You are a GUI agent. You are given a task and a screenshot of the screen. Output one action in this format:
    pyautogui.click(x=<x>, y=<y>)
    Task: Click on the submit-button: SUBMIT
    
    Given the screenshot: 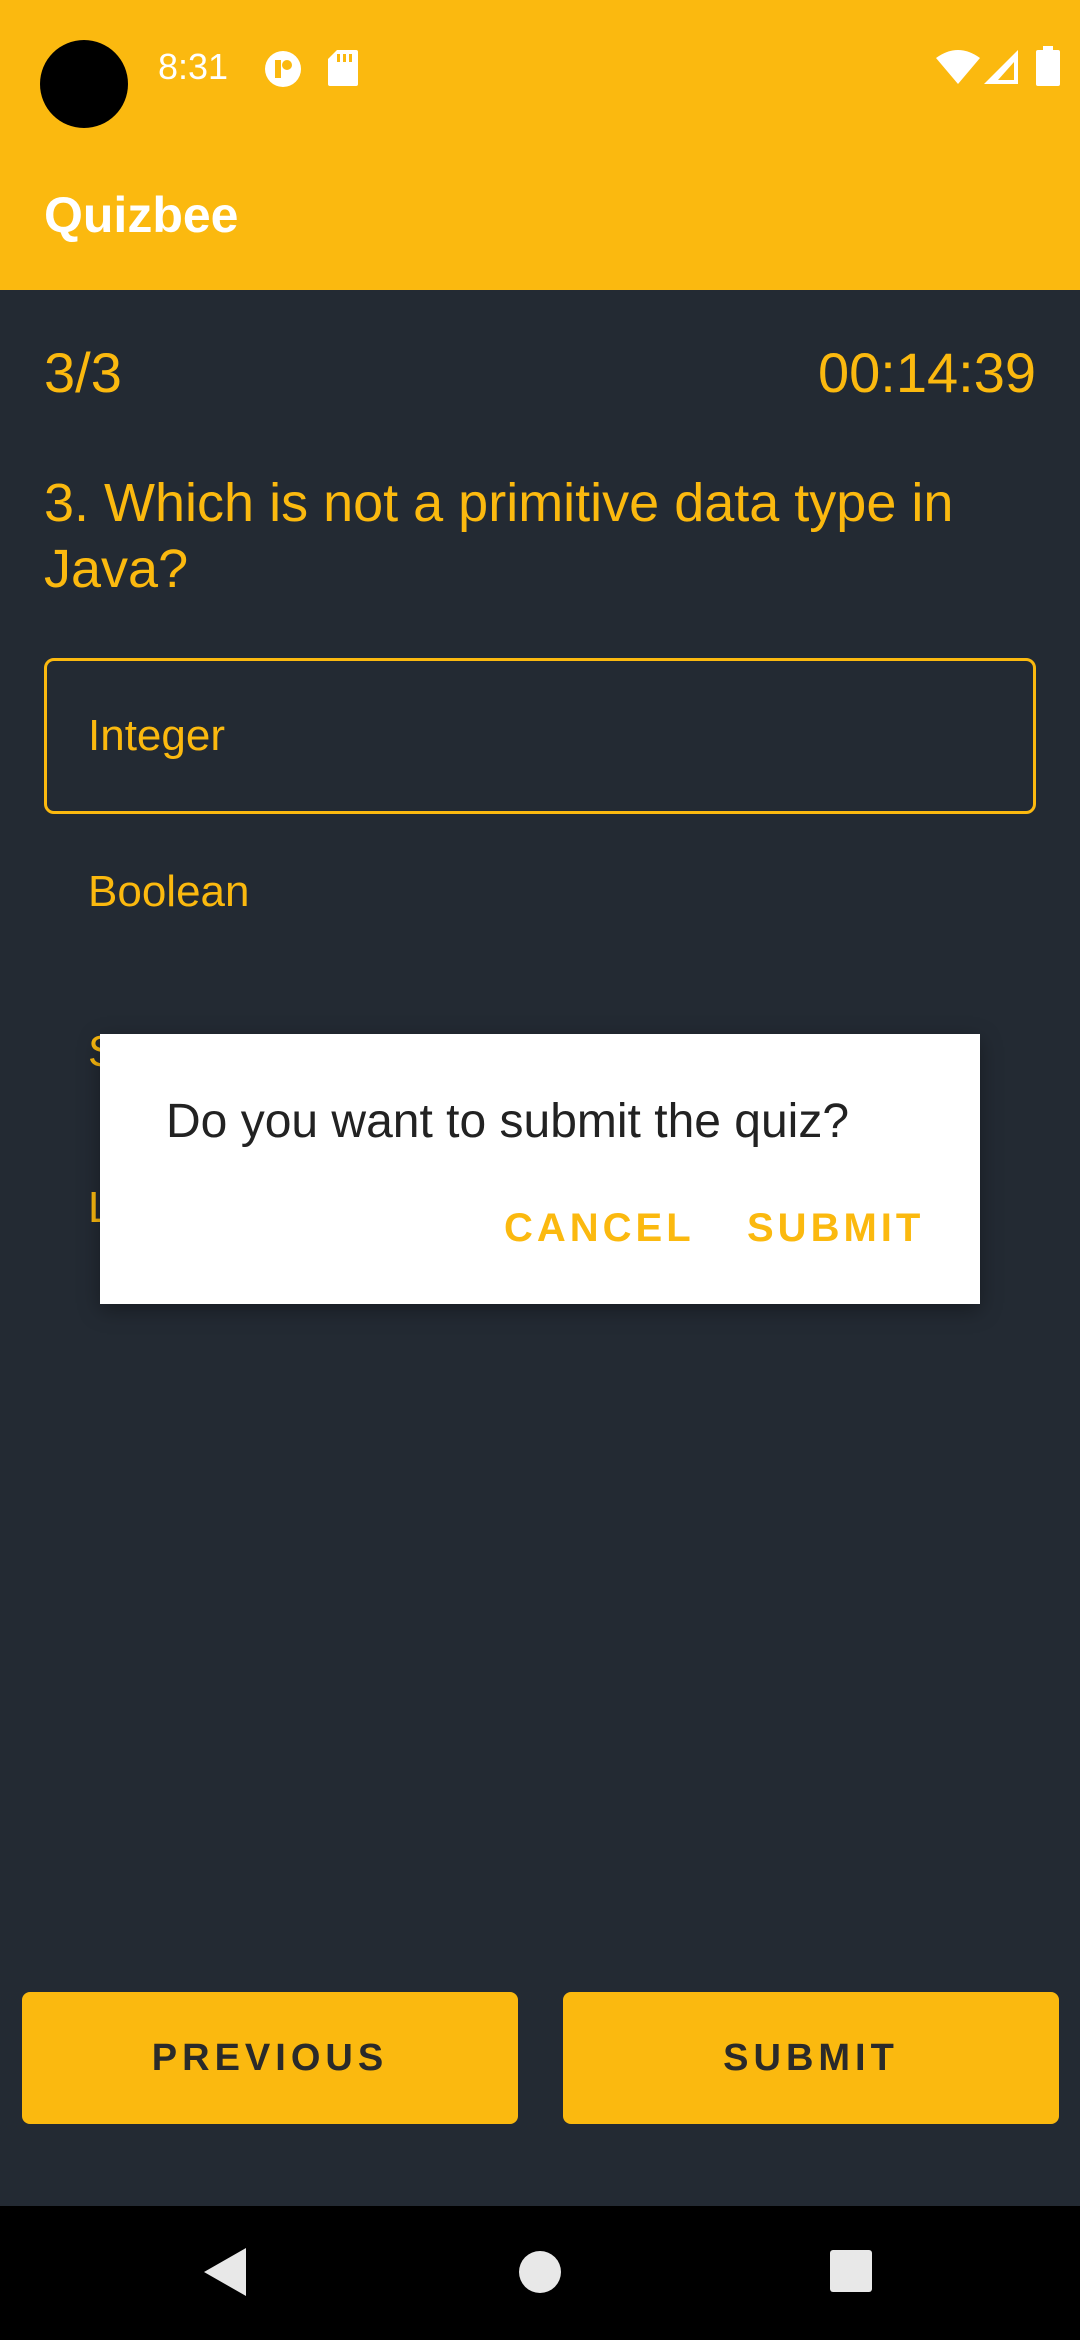 What is the action you would take?
    pyautogui.click(x=811, y=2058)
    